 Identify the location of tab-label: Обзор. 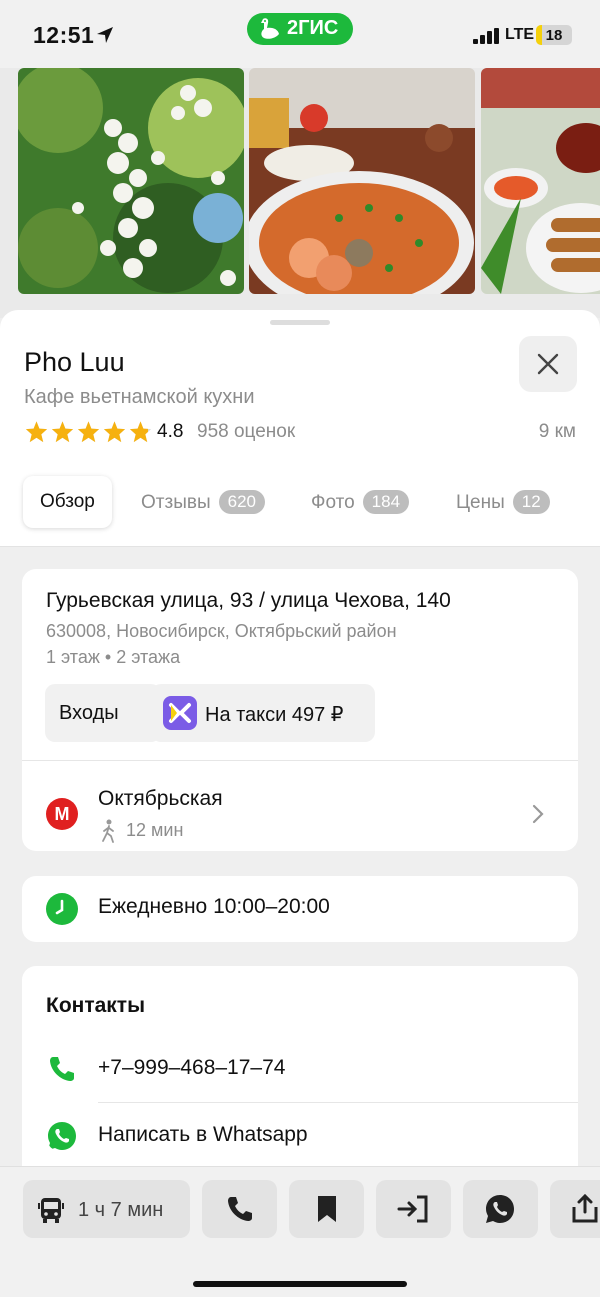
(67, 501).